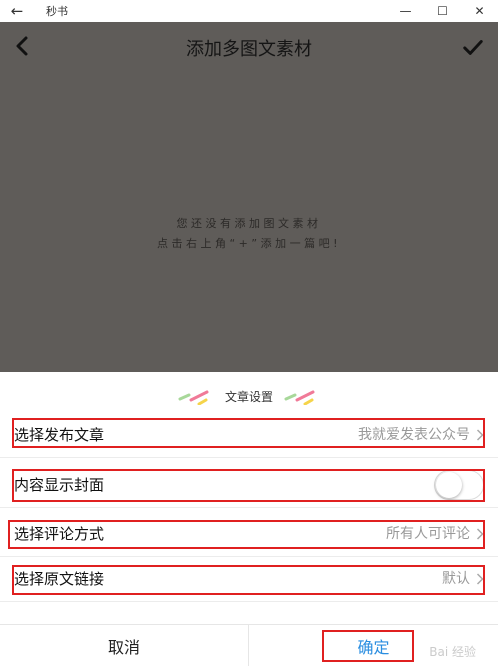 Image resolution: width=498 pixels, height=666 pixels. Describe the element at coordinates (249, 243) in the screenshot. I see `empty-state-line2: 点击右上角“+”添加一篇吧!` at that location.